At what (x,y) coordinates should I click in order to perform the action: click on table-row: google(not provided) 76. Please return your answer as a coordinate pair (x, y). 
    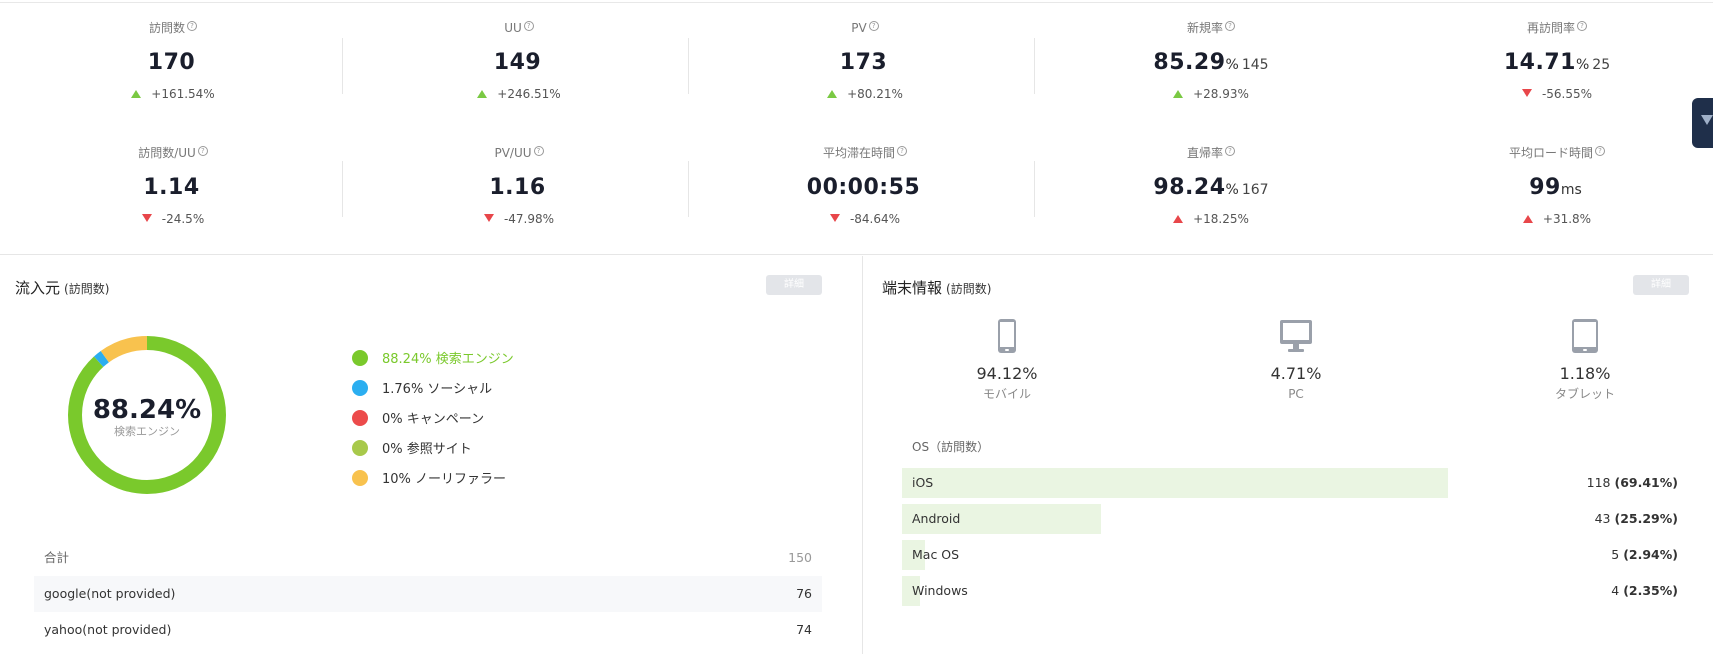
    Looking at the image, I should click on (428, 594).